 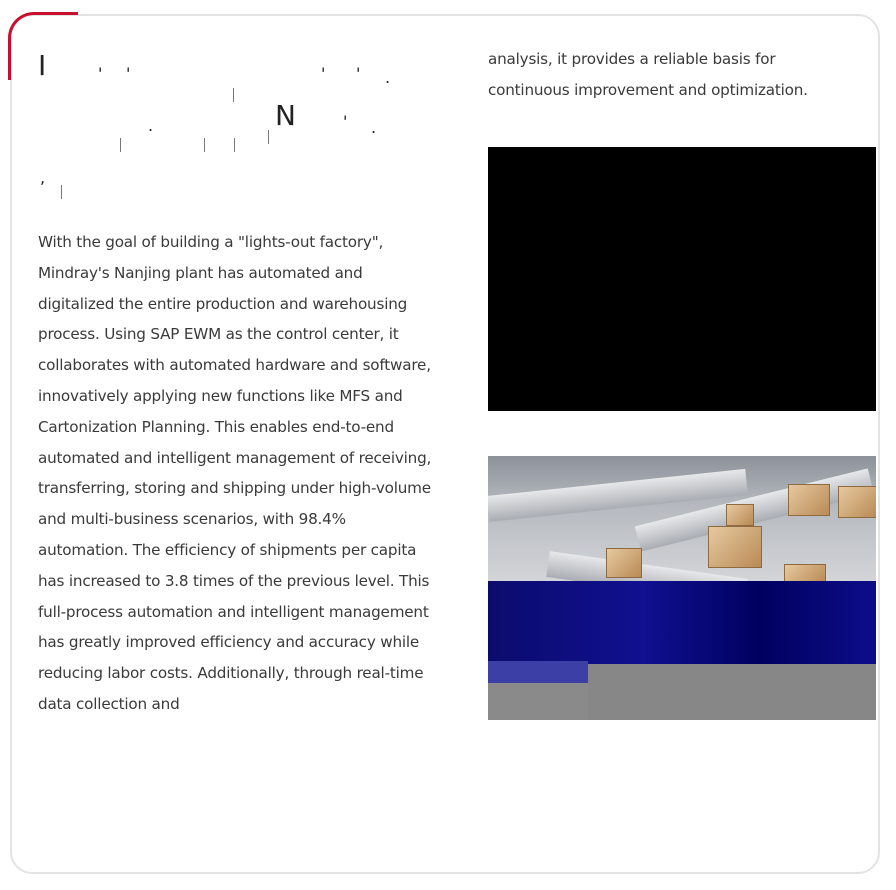 I want to click on video-player, so click(x=682, y=279).